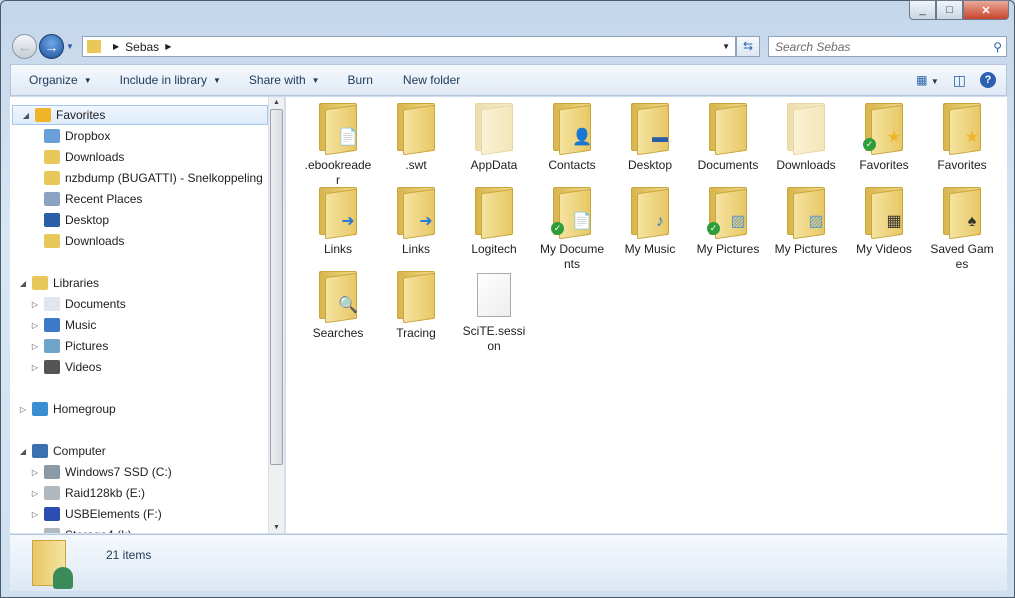  What do you see at coordinates (922, 10) in the screenshot?
I see `minimize-button: _` at bounding box center [922, 10].